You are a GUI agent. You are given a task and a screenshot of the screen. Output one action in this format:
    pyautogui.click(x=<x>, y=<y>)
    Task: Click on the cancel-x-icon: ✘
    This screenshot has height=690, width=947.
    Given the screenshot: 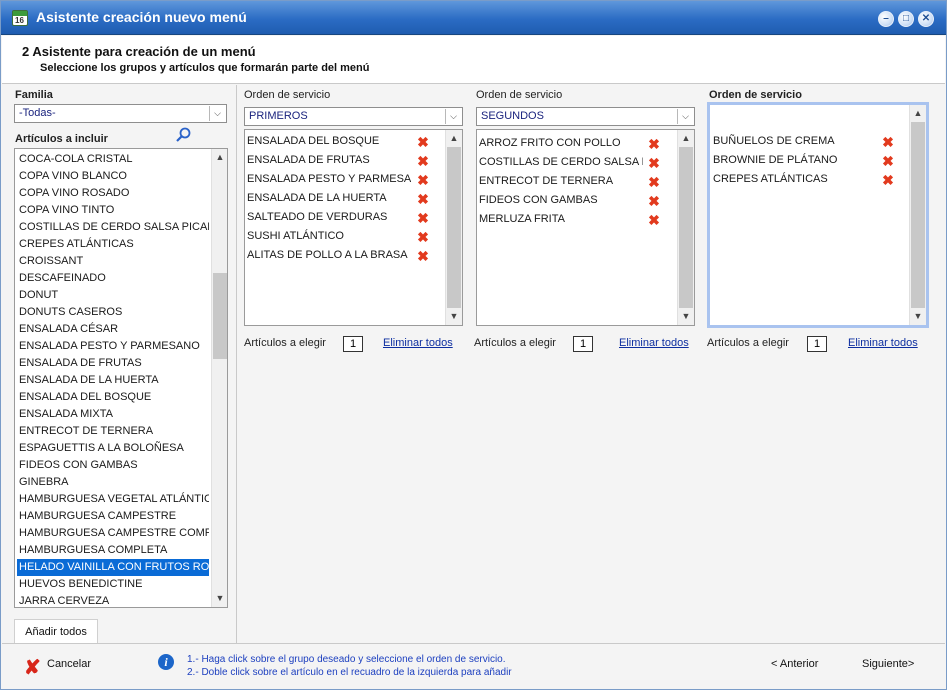 What is the action you would take?
    pyautogui.click(x=32, y=667)
    